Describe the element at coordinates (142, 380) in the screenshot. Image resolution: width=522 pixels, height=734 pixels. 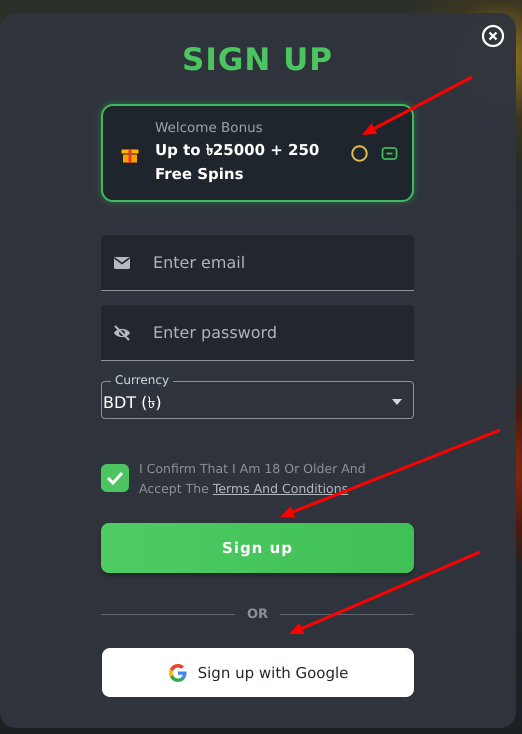
I see `currency-label: Currency` at that location.